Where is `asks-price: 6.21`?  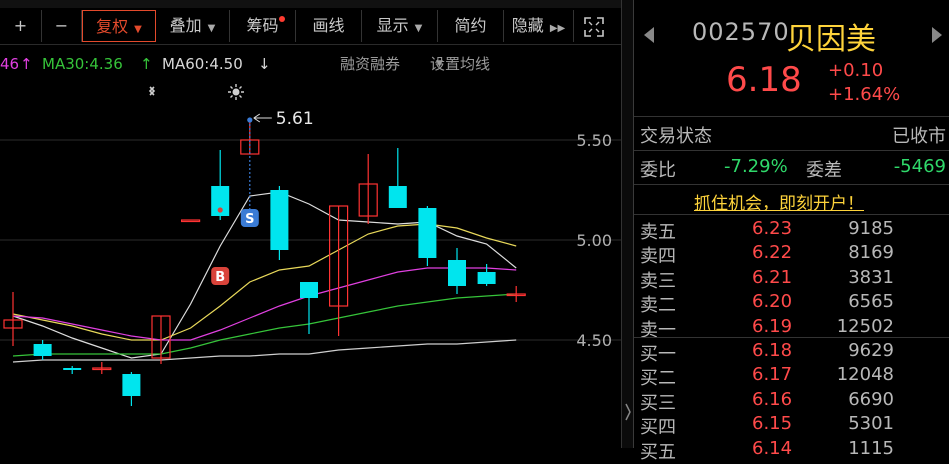
asks-price: 6.21 is located at coordinates (772, 277).